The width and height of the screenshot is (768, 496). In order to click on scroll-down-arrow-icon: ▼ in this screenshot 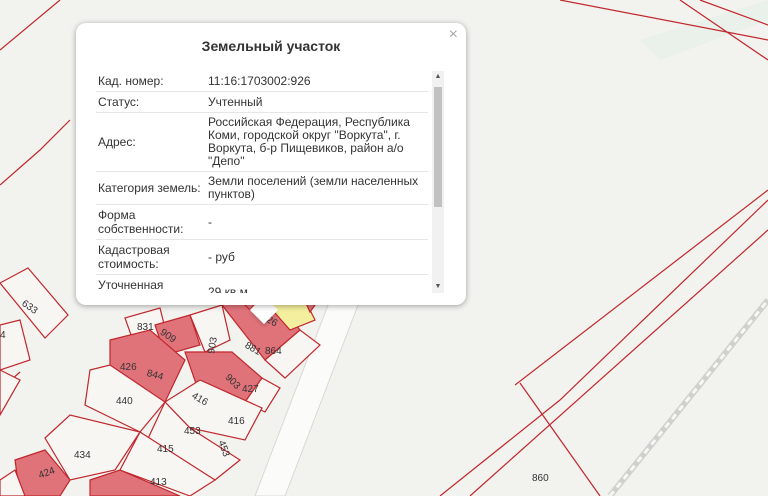, I will do `click(438, 287)`.